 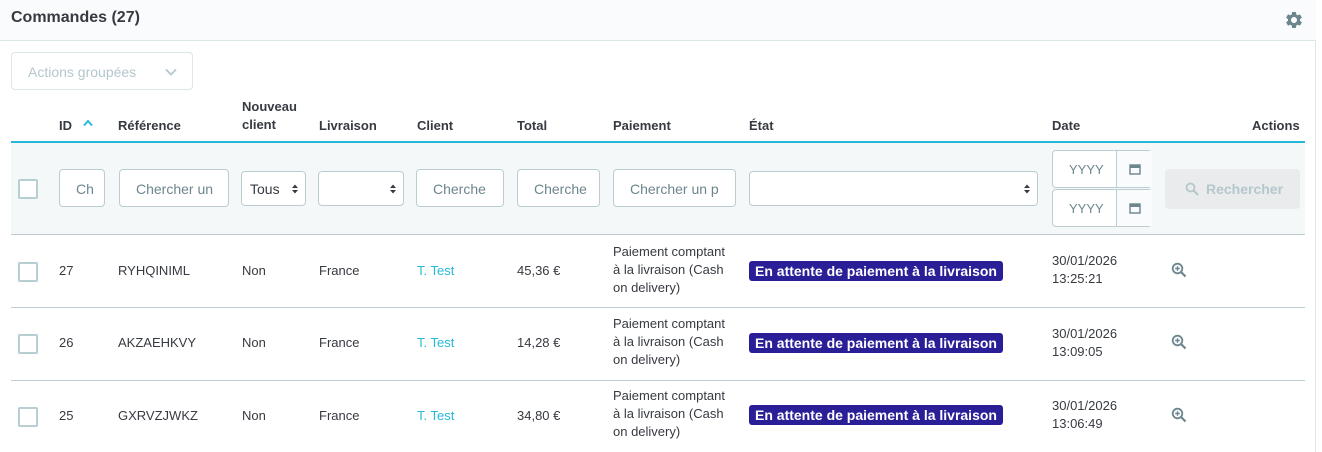 What do you see at coordinates (893, 188) in the screenshot?
I see `filter-state-select` at bounding box center [893, 188].